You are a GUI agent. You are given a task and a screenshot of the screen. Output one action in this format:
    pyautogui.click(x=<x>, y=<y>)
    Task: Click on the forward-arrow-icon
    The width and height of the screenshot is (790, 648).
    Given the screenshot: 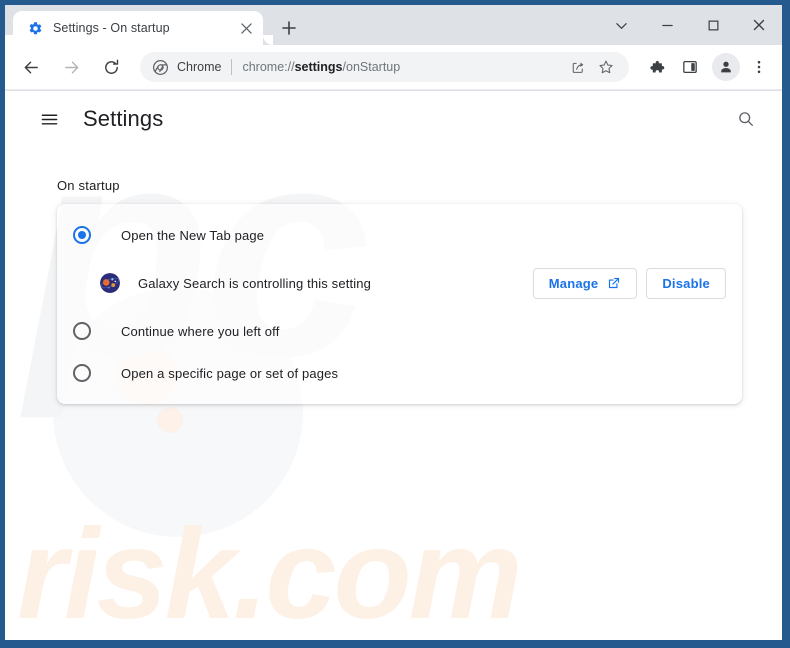 What is the action you would take?
    pyautogui.click(x=71, y=67)
    